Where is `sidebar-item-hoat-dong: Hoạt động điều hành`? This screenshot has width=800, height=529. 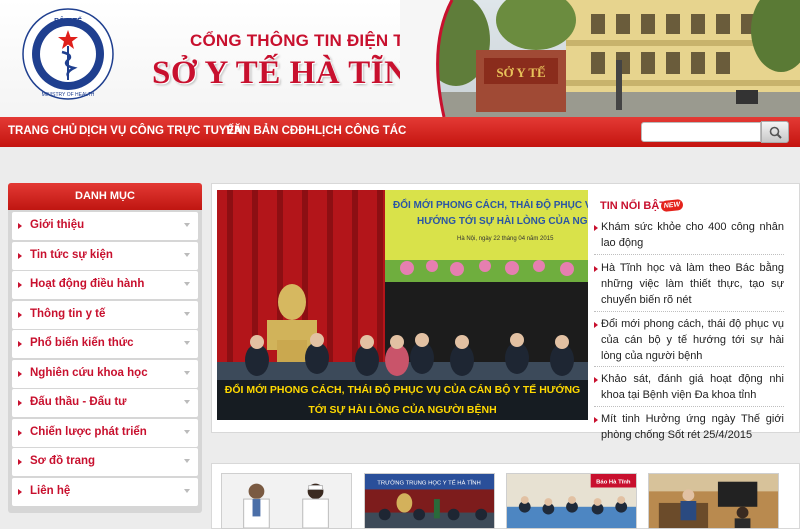
sidebar-item-hoat-dong: Hoạt động điều hành is located at coordinates (105, 285).